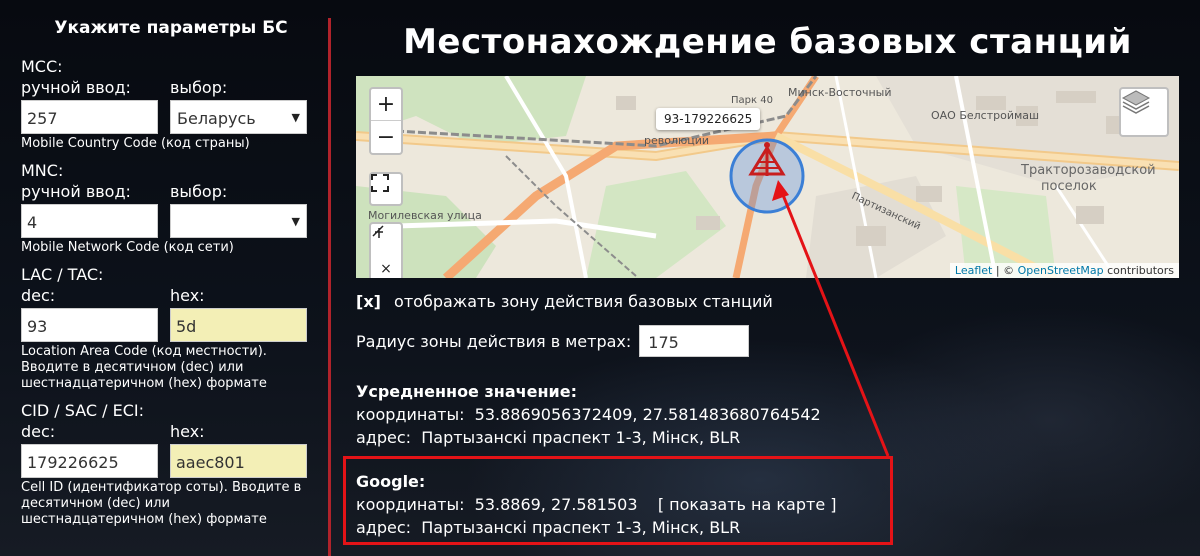 This screenshot has width=1200, height=556. Describe the element at coordinates (985, 115) in the screenshot. I see `map-label-company: ОАО Белстроймаш` at that location.